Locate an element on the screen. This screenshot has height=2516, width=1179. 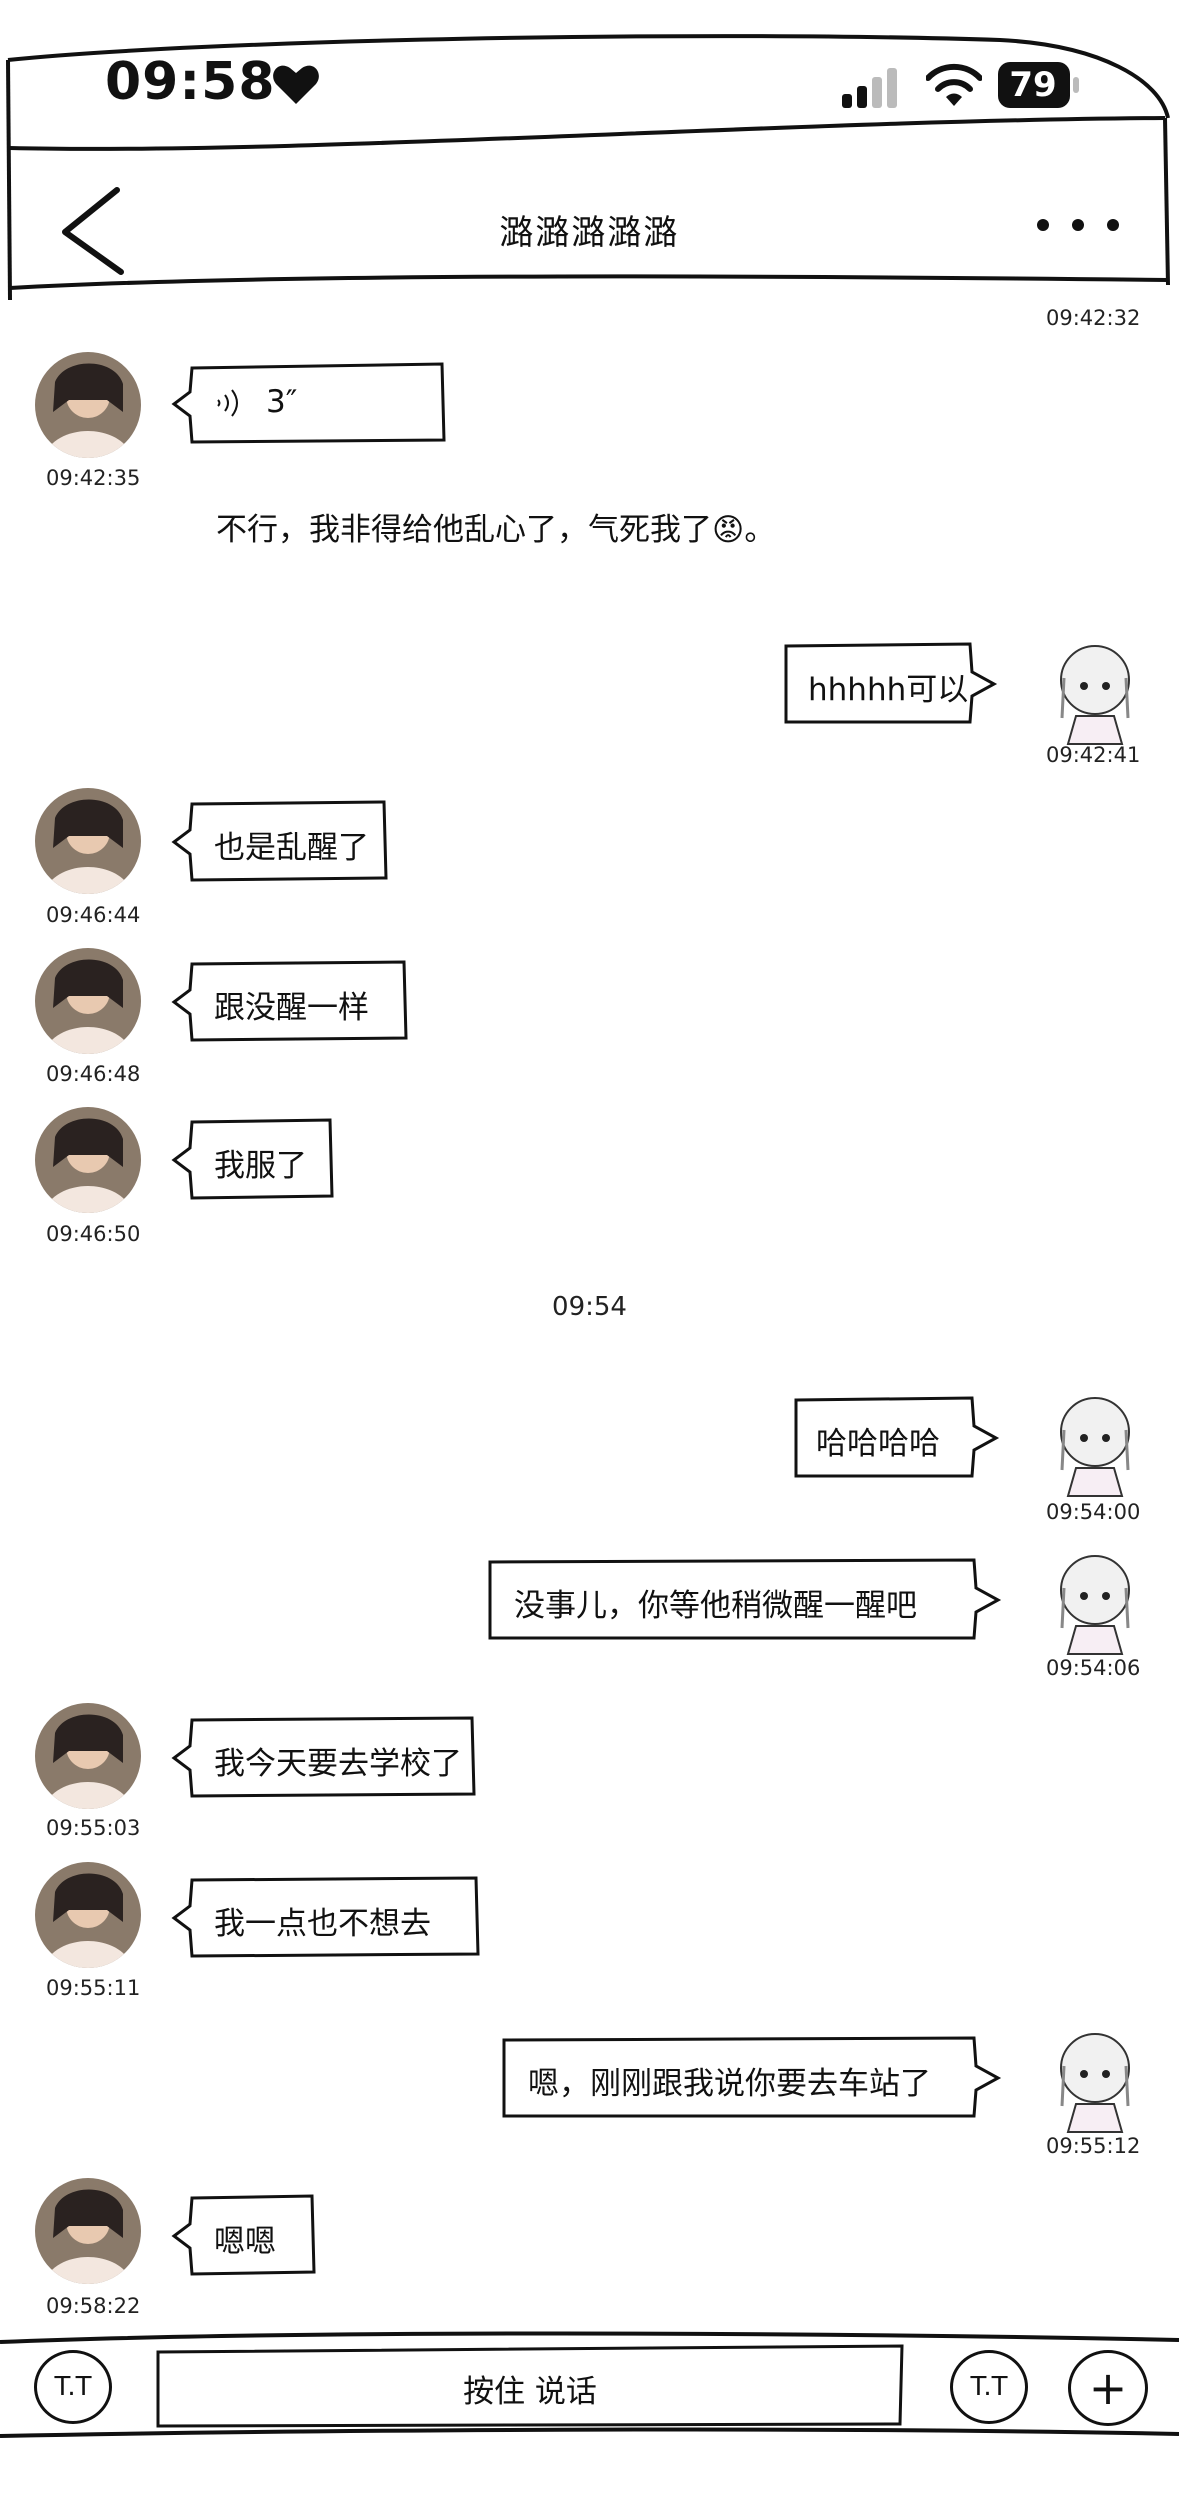
message-bubble: 没事儿，你等他稍微醒一醒吧 is located at coordinates (744, 1599).